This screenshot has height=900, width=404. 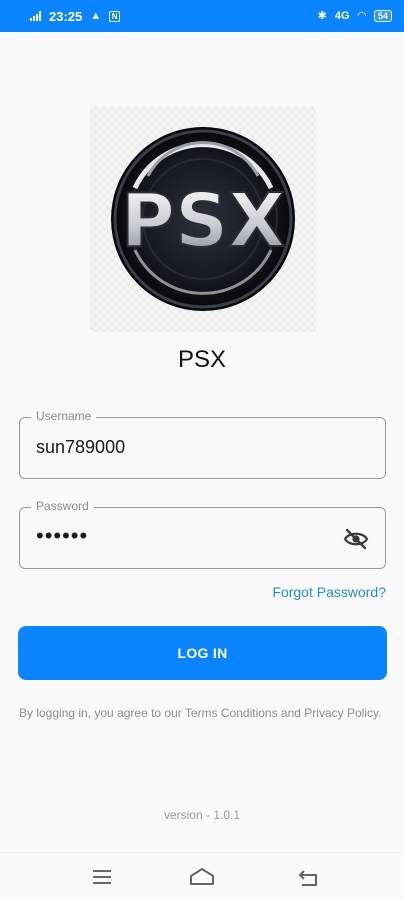 I want to click on username-field: Username sun789000, so click(x=202, y=444).